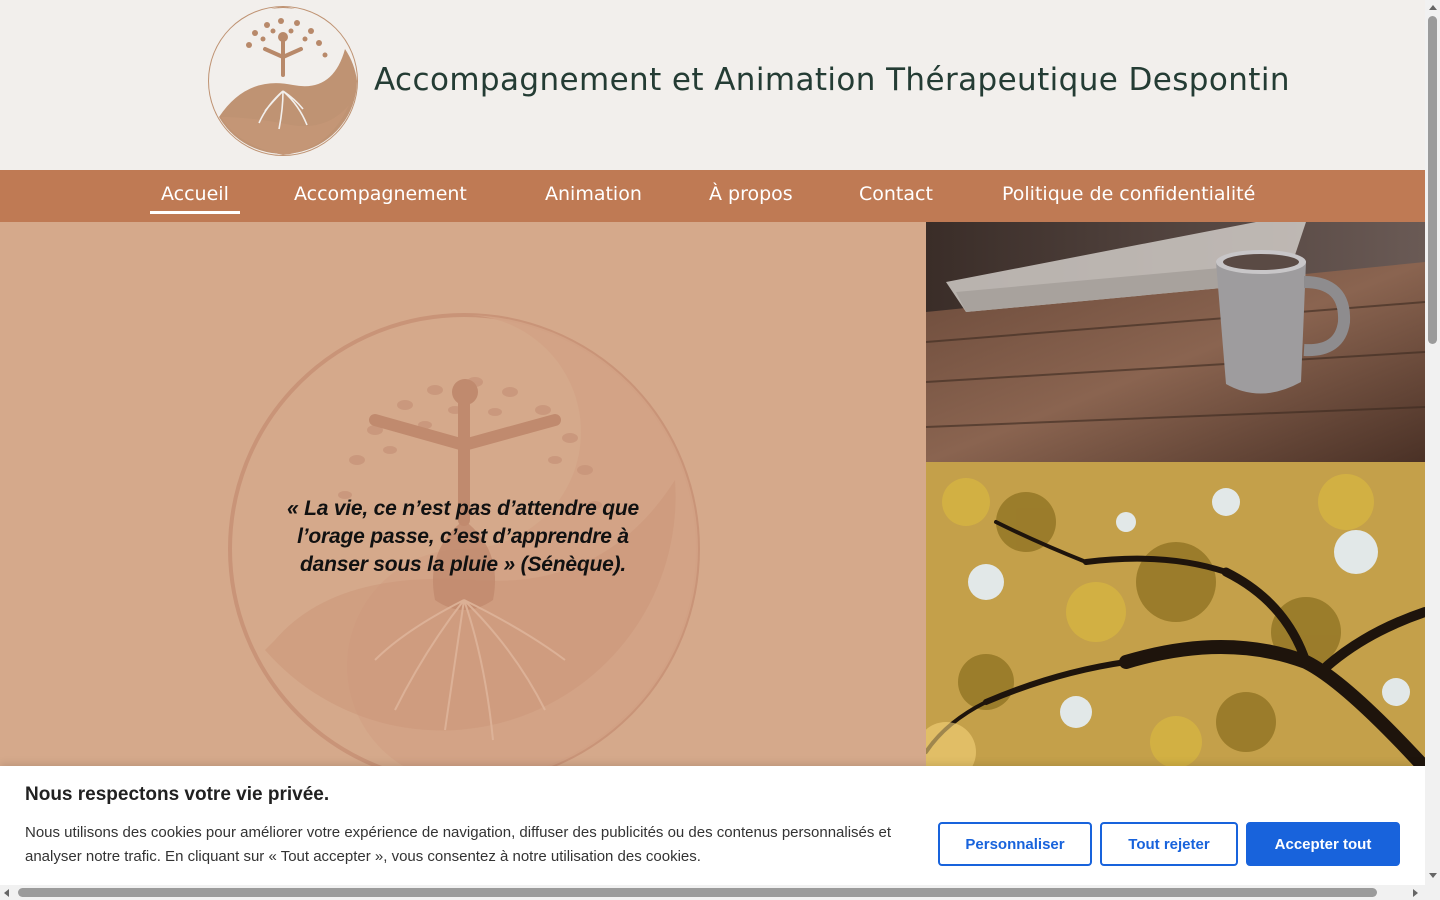 This screenshot has width=1440, height=900. What do you see at coordinates (593, 196) in the screenshot?
I see `nav-item-animation: Animation` at bounding box center [593, 196].